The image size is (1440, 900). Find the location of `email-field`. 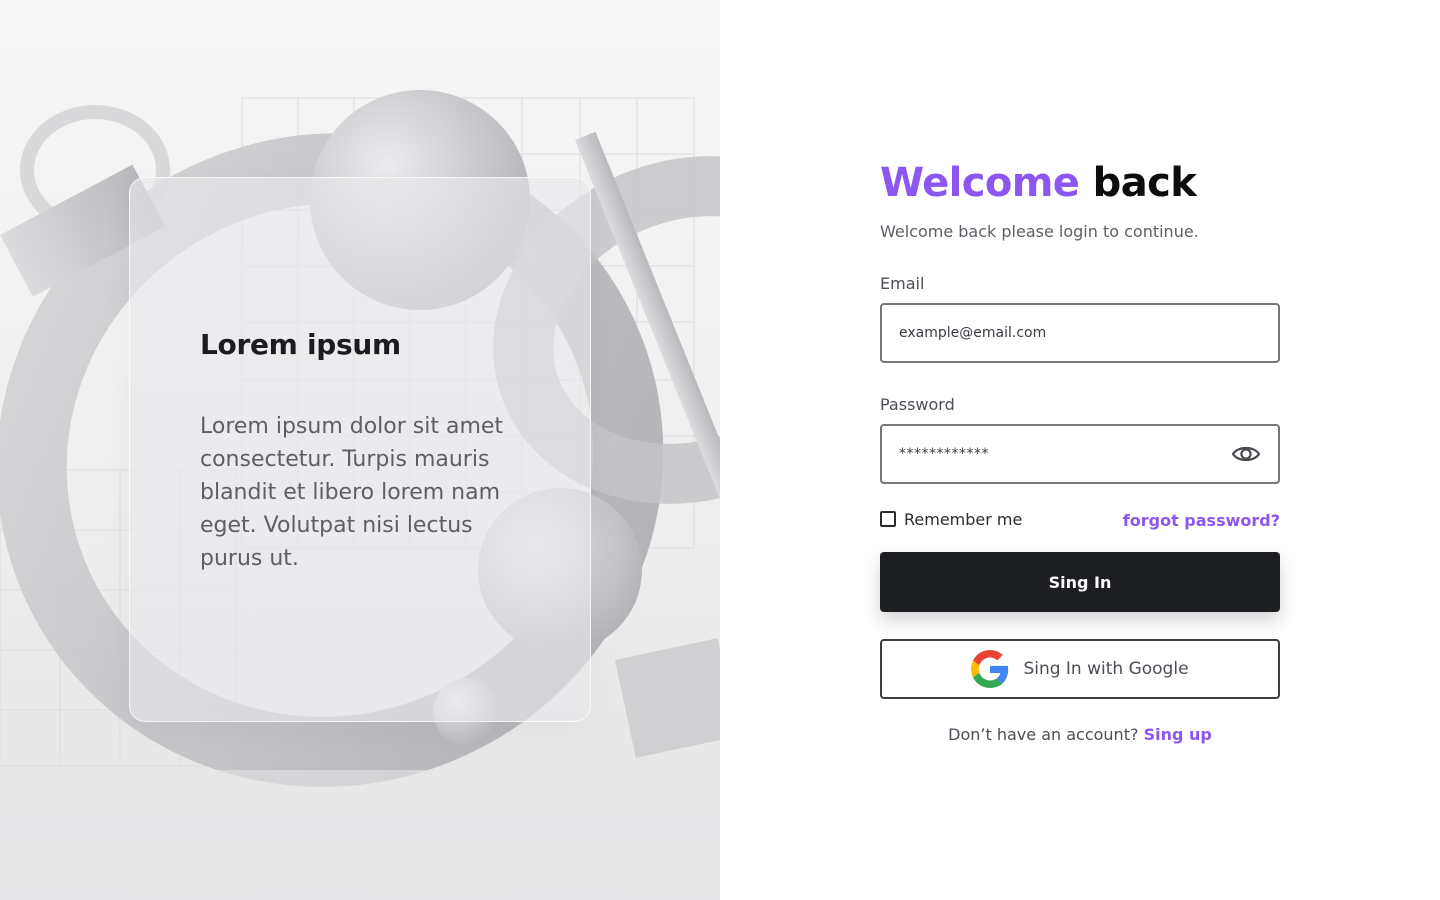

email-field is located at coordinates (1080, 333).